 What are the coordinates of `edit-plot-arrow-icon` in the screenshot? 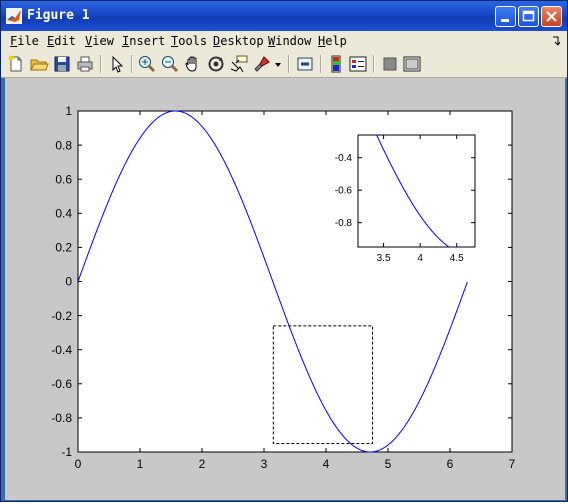 It's located at (117, 64).